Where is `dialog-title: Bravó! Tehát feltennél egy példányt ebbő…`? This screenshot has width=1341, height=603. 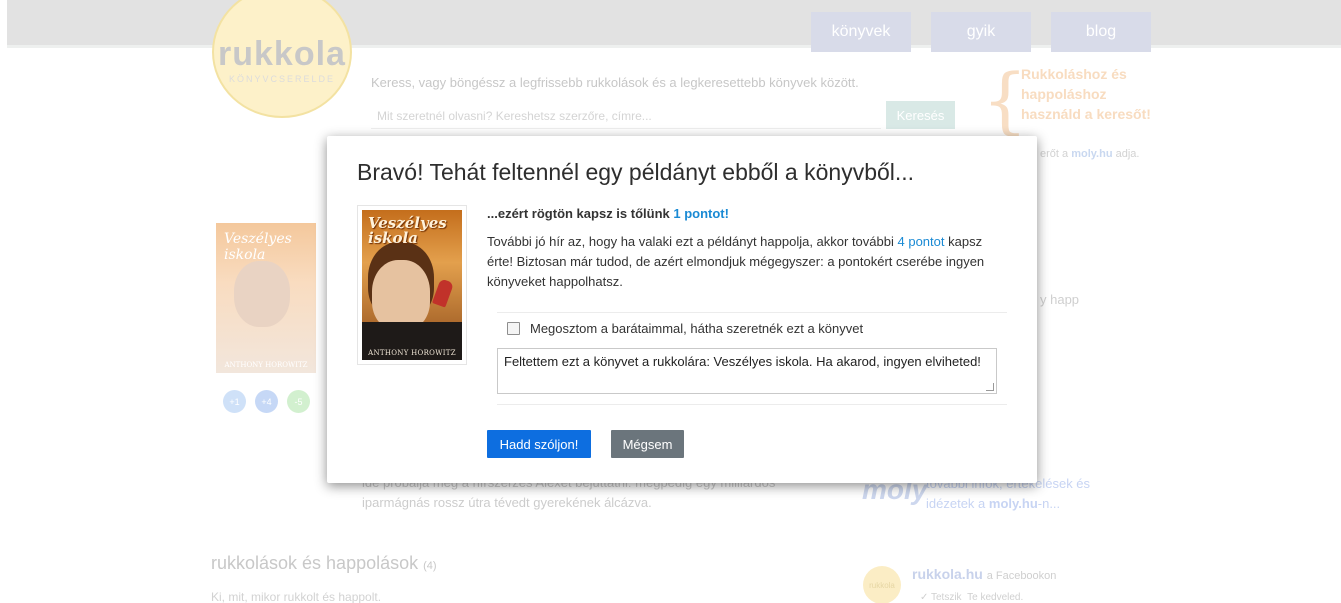
dialog-title: Bravó! Tehát feltennél egy példányt ebbő… is located at coordinates (636, 172).